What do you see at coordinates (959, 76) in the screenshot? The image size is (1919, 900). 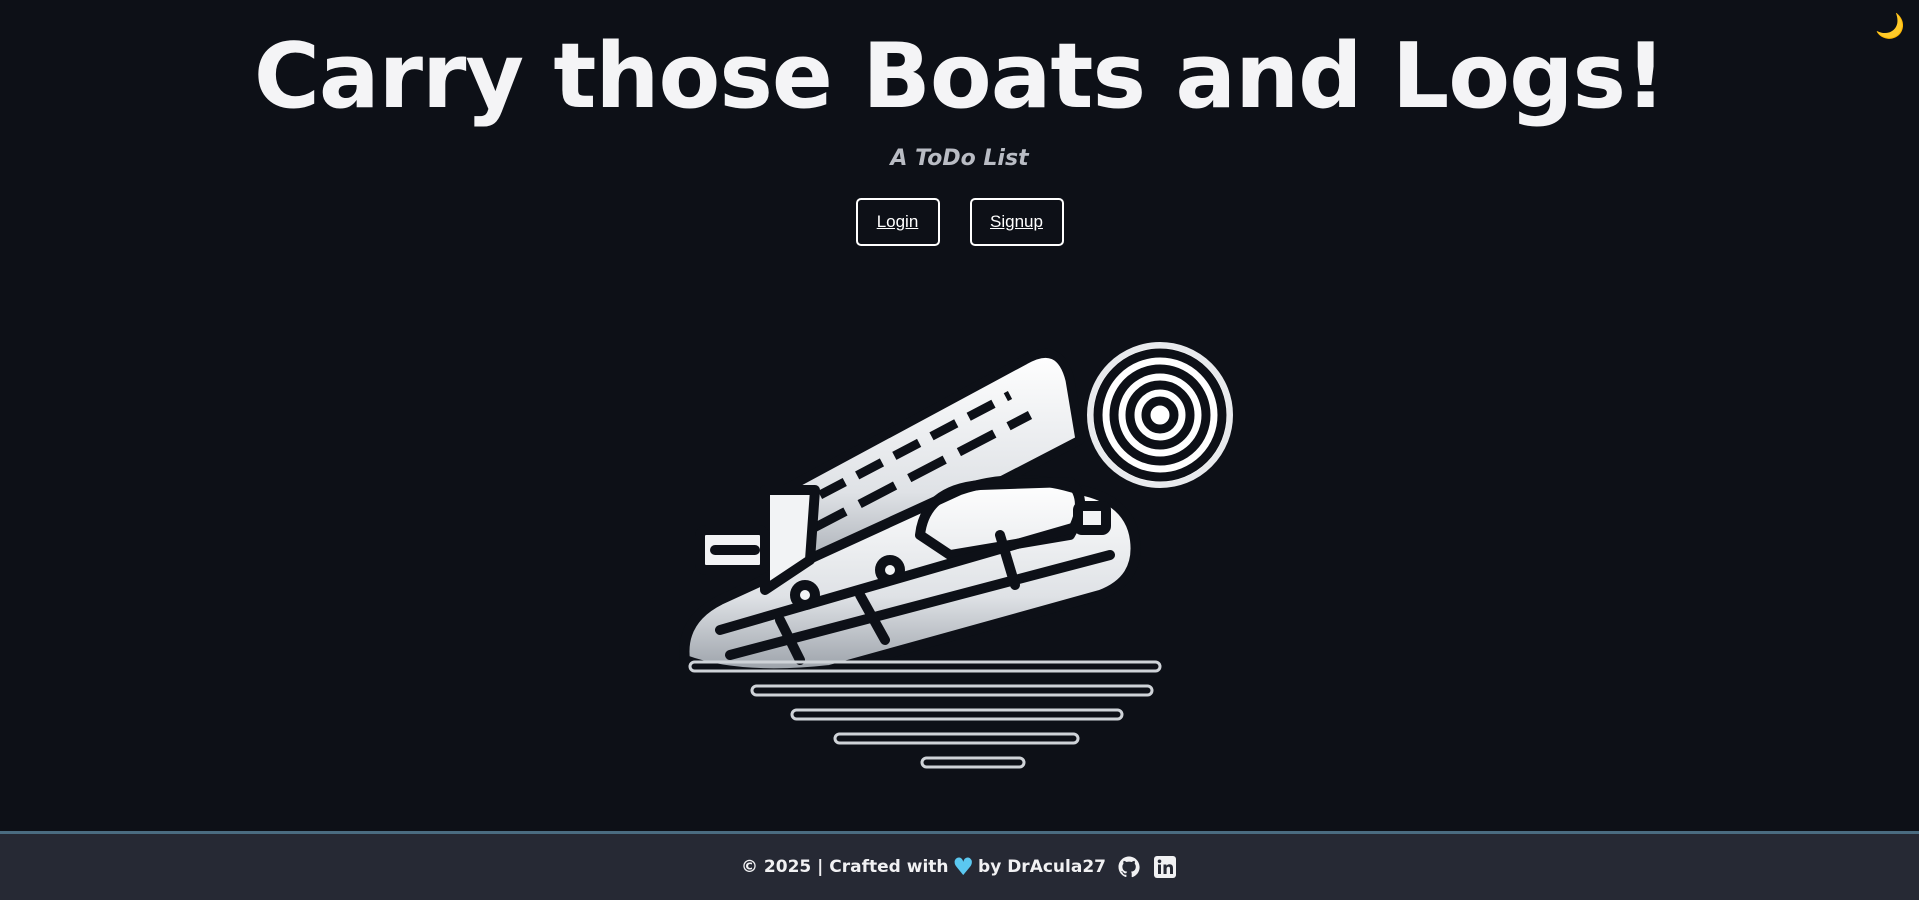 I see `page-title: Carry those Boats and Logs!` at bounding box center [959, 76].